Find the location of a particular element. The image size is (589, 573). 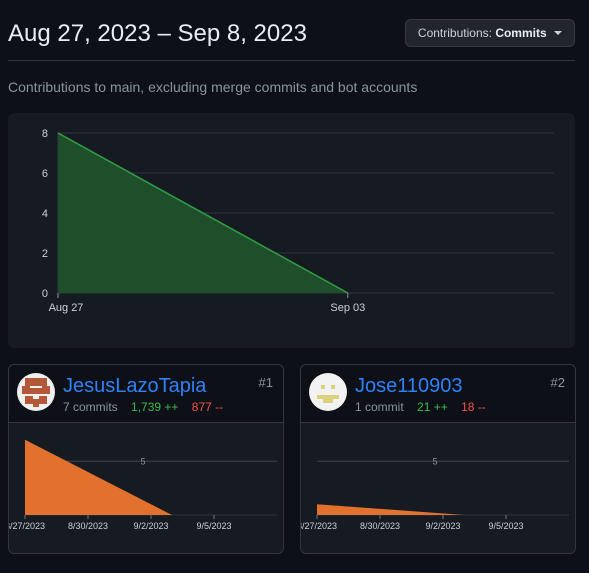

contributions-dropdown-button: Contributions: Commits is located at coordinates (489, 33).